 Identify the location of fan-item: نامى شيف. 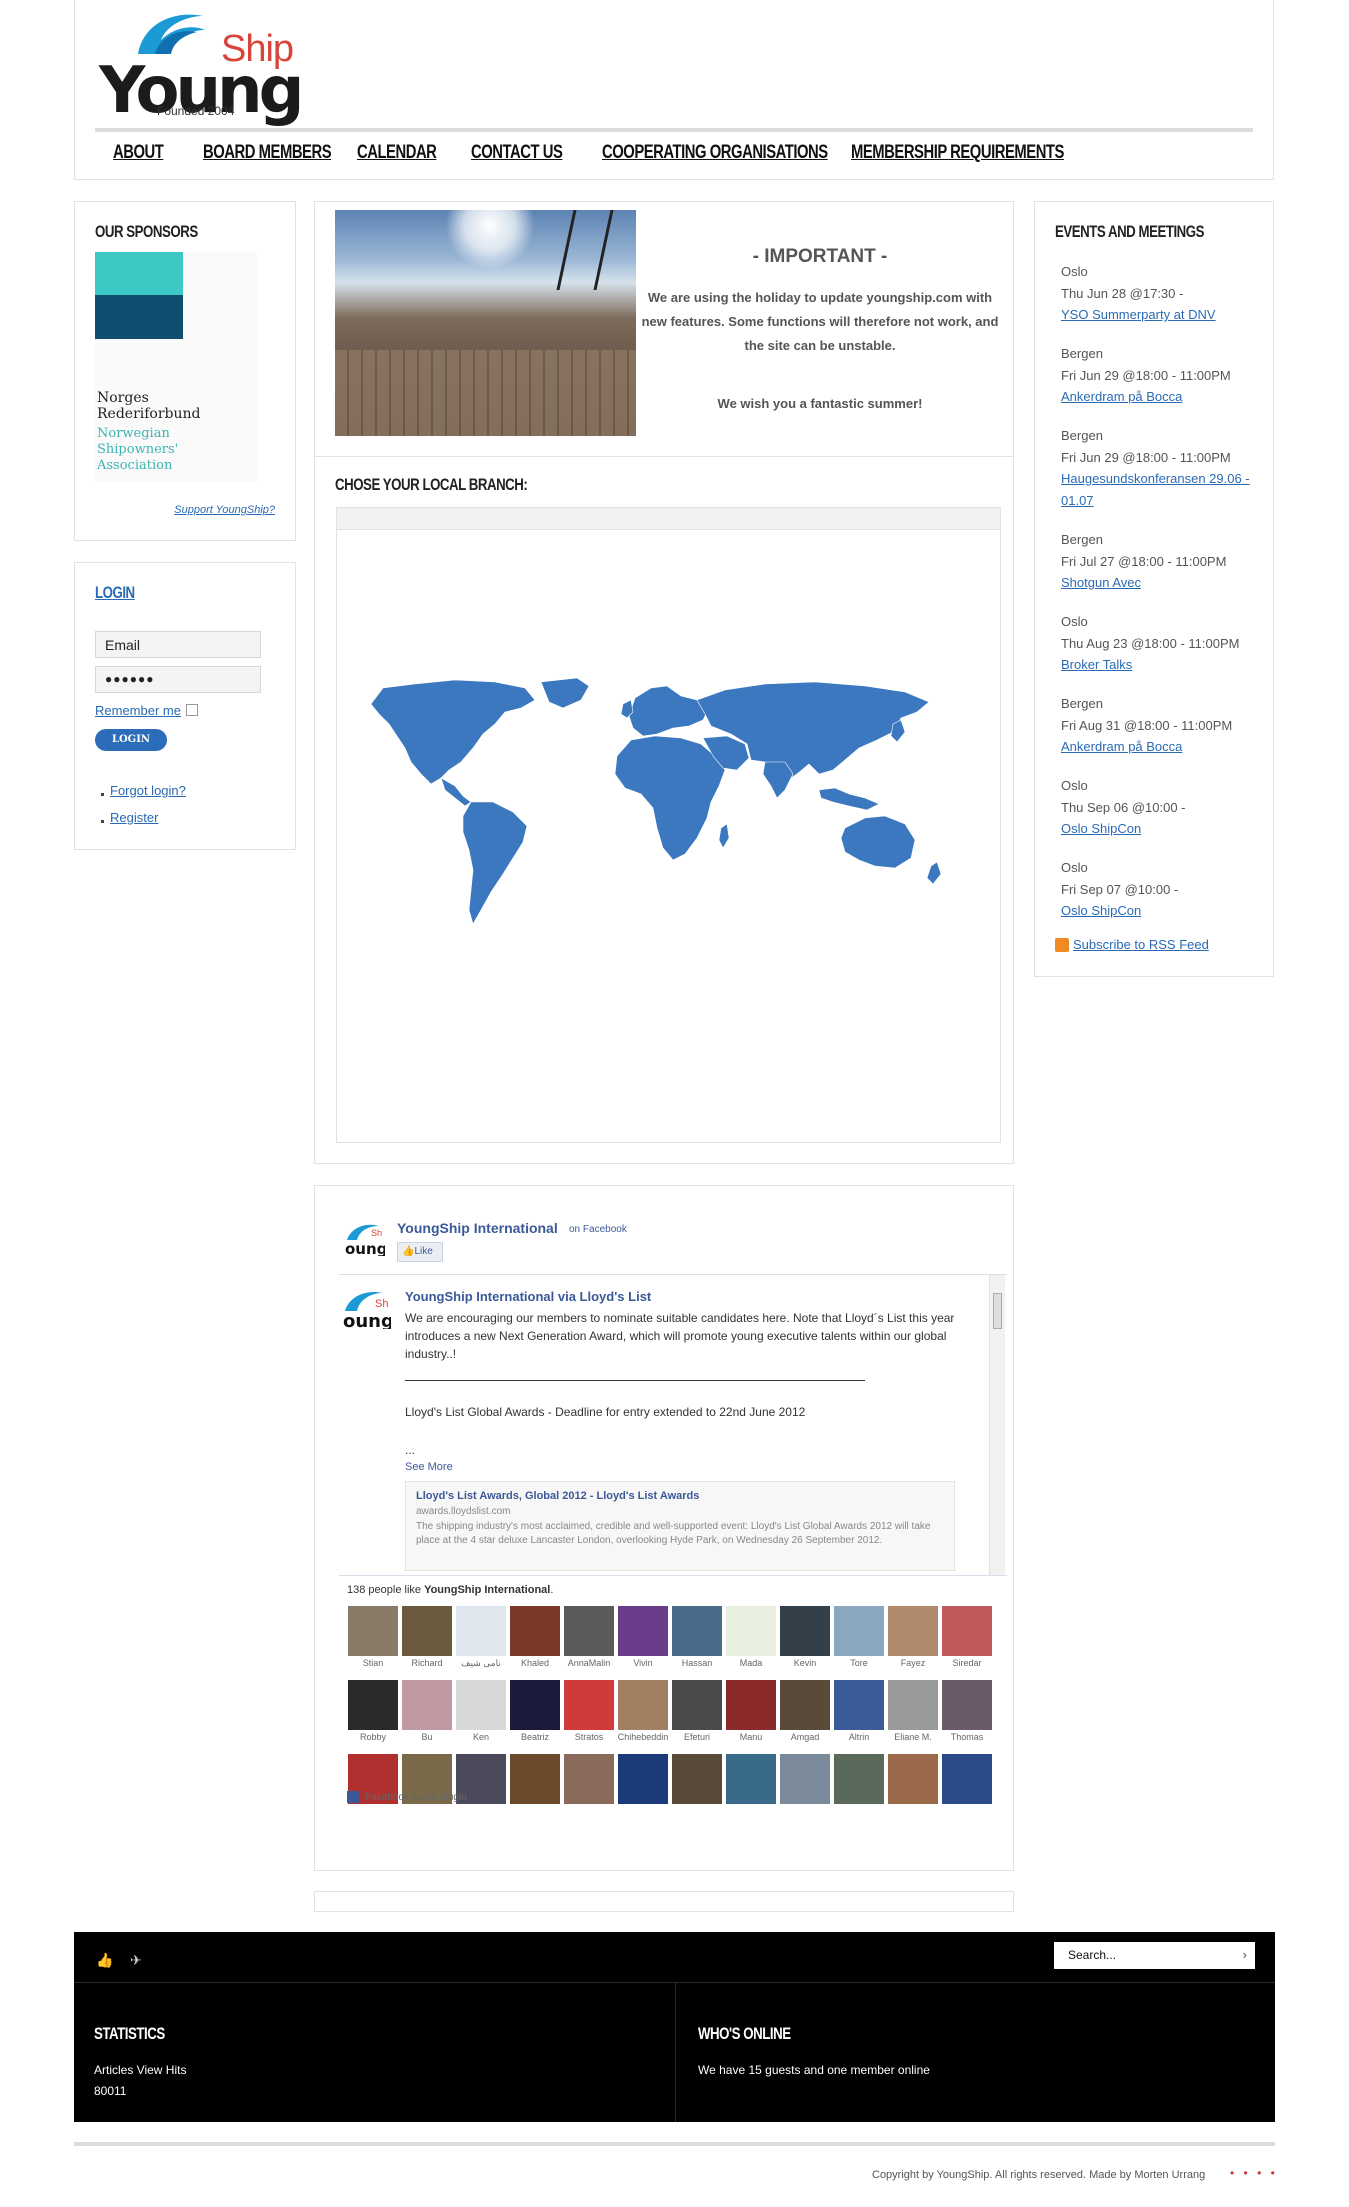
(480, 1640).